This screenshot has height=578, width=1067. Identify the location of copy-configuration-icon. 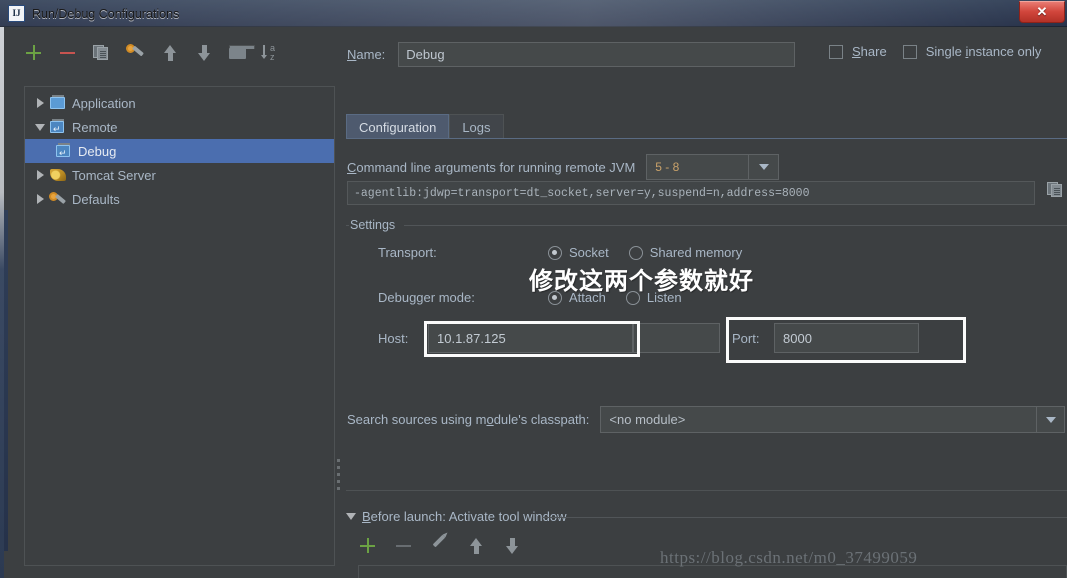
(102, 53).